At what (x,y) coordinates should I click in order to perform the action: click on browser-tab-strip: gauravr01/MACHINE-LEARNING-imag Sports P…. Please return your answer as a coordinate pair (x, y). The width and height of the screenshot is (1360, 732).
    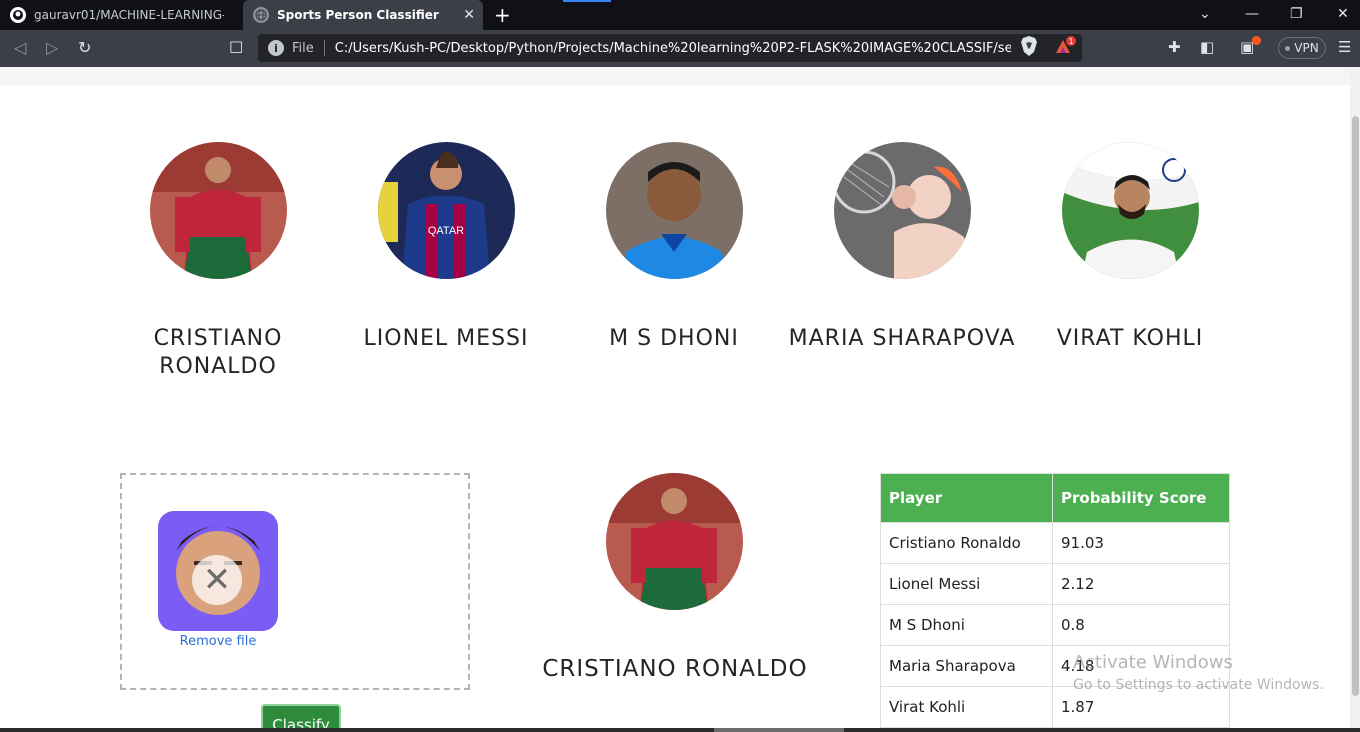
    Looking at the image, I should click on (680, 15).